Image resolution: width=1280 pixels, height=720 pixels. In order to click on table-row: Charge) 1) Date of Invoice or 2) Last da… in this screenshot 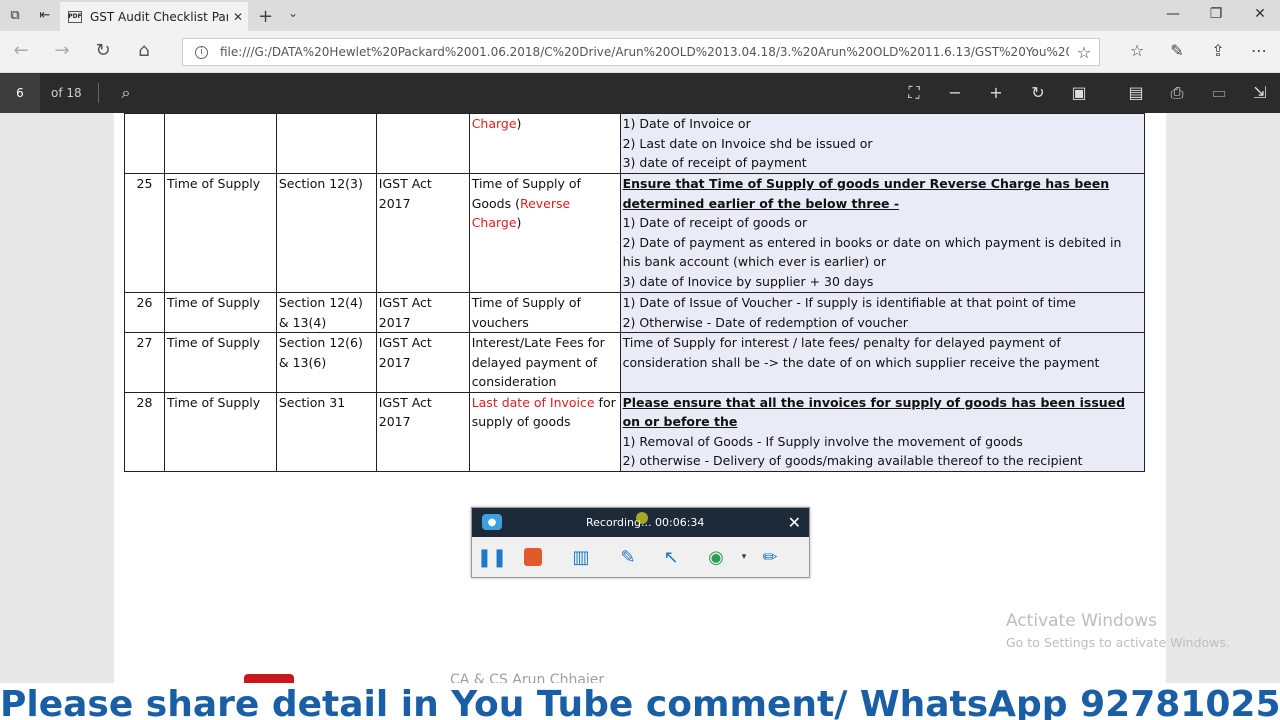, I will do `click(635, 143)`.